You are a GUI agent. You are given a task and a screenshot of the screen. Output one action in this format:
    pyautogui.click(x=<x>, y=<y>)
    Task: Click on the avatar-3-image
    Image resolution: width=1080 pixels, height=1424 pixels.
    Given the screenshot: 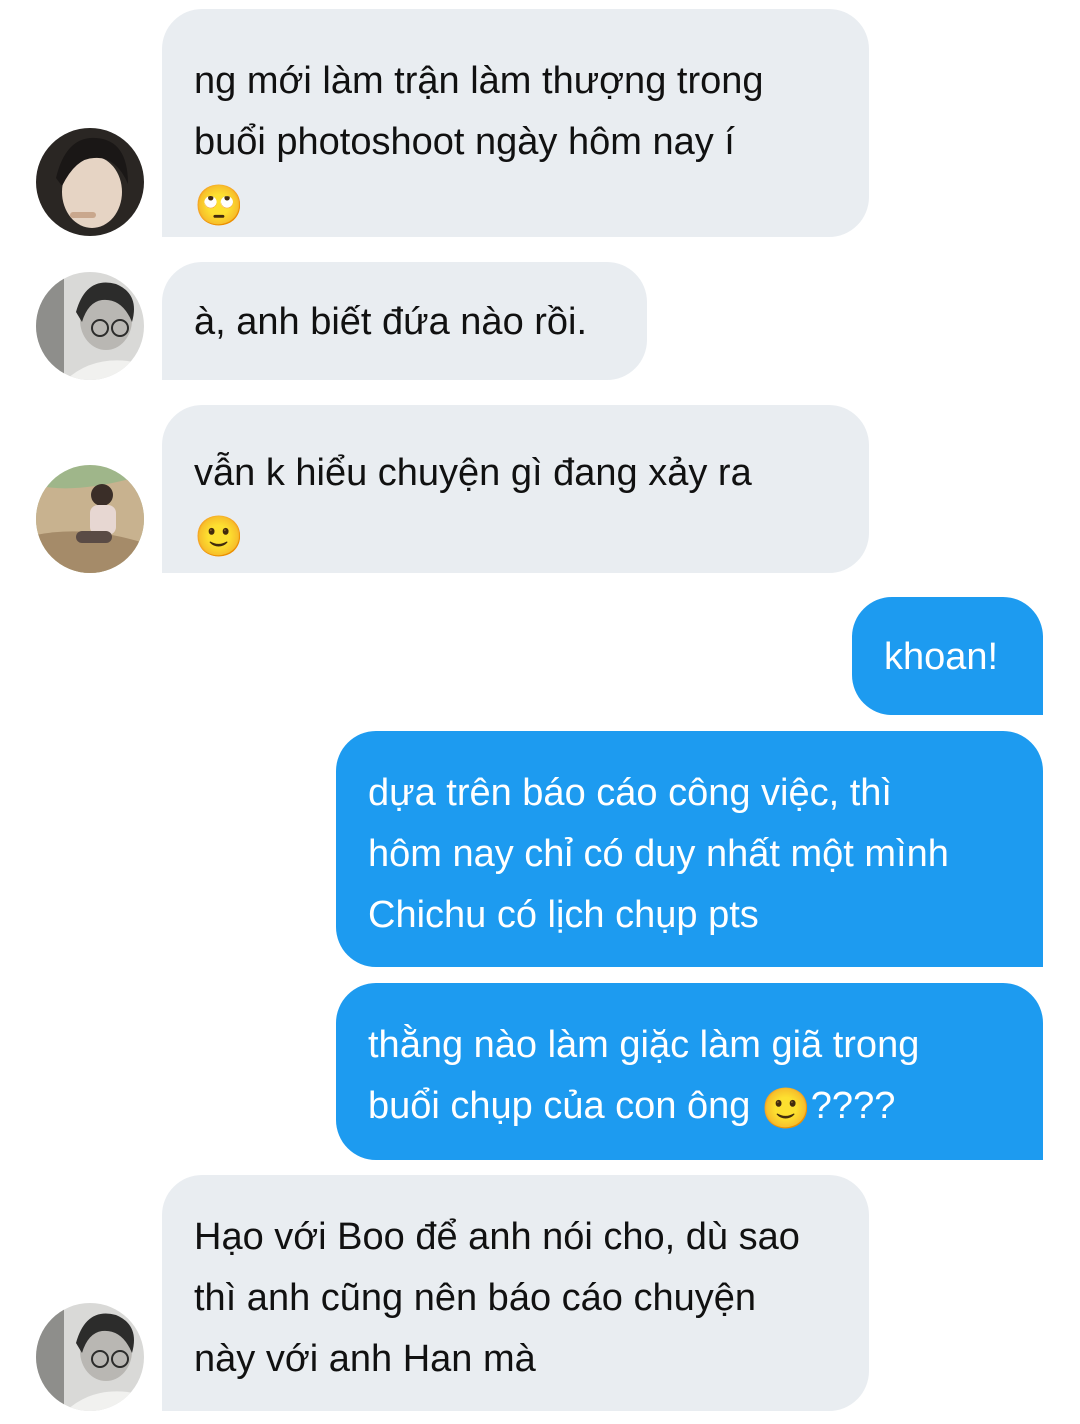 What is the action you would take?
    pyautogui.click(x=90, y=519)
    